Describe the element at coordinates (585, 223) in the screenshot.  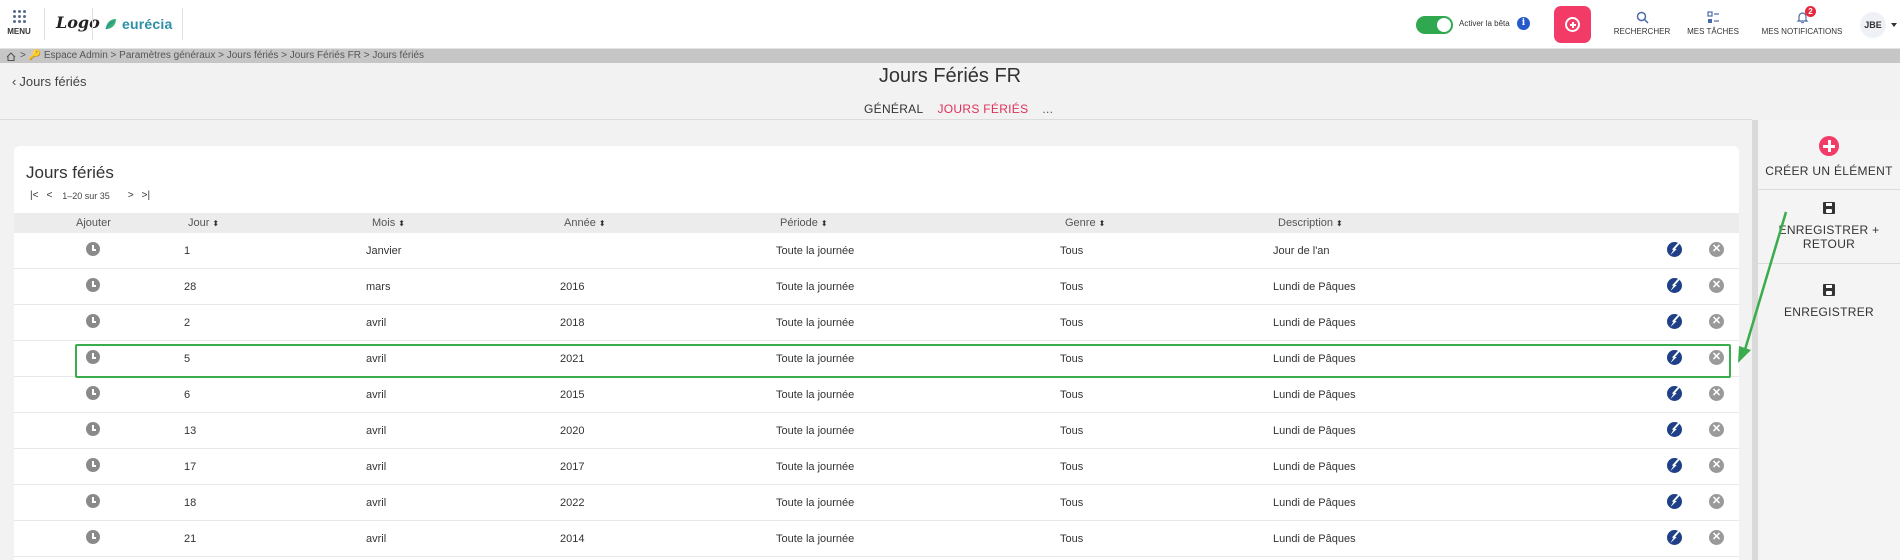
I see `column-header-annee: Année ⬍` at that location.